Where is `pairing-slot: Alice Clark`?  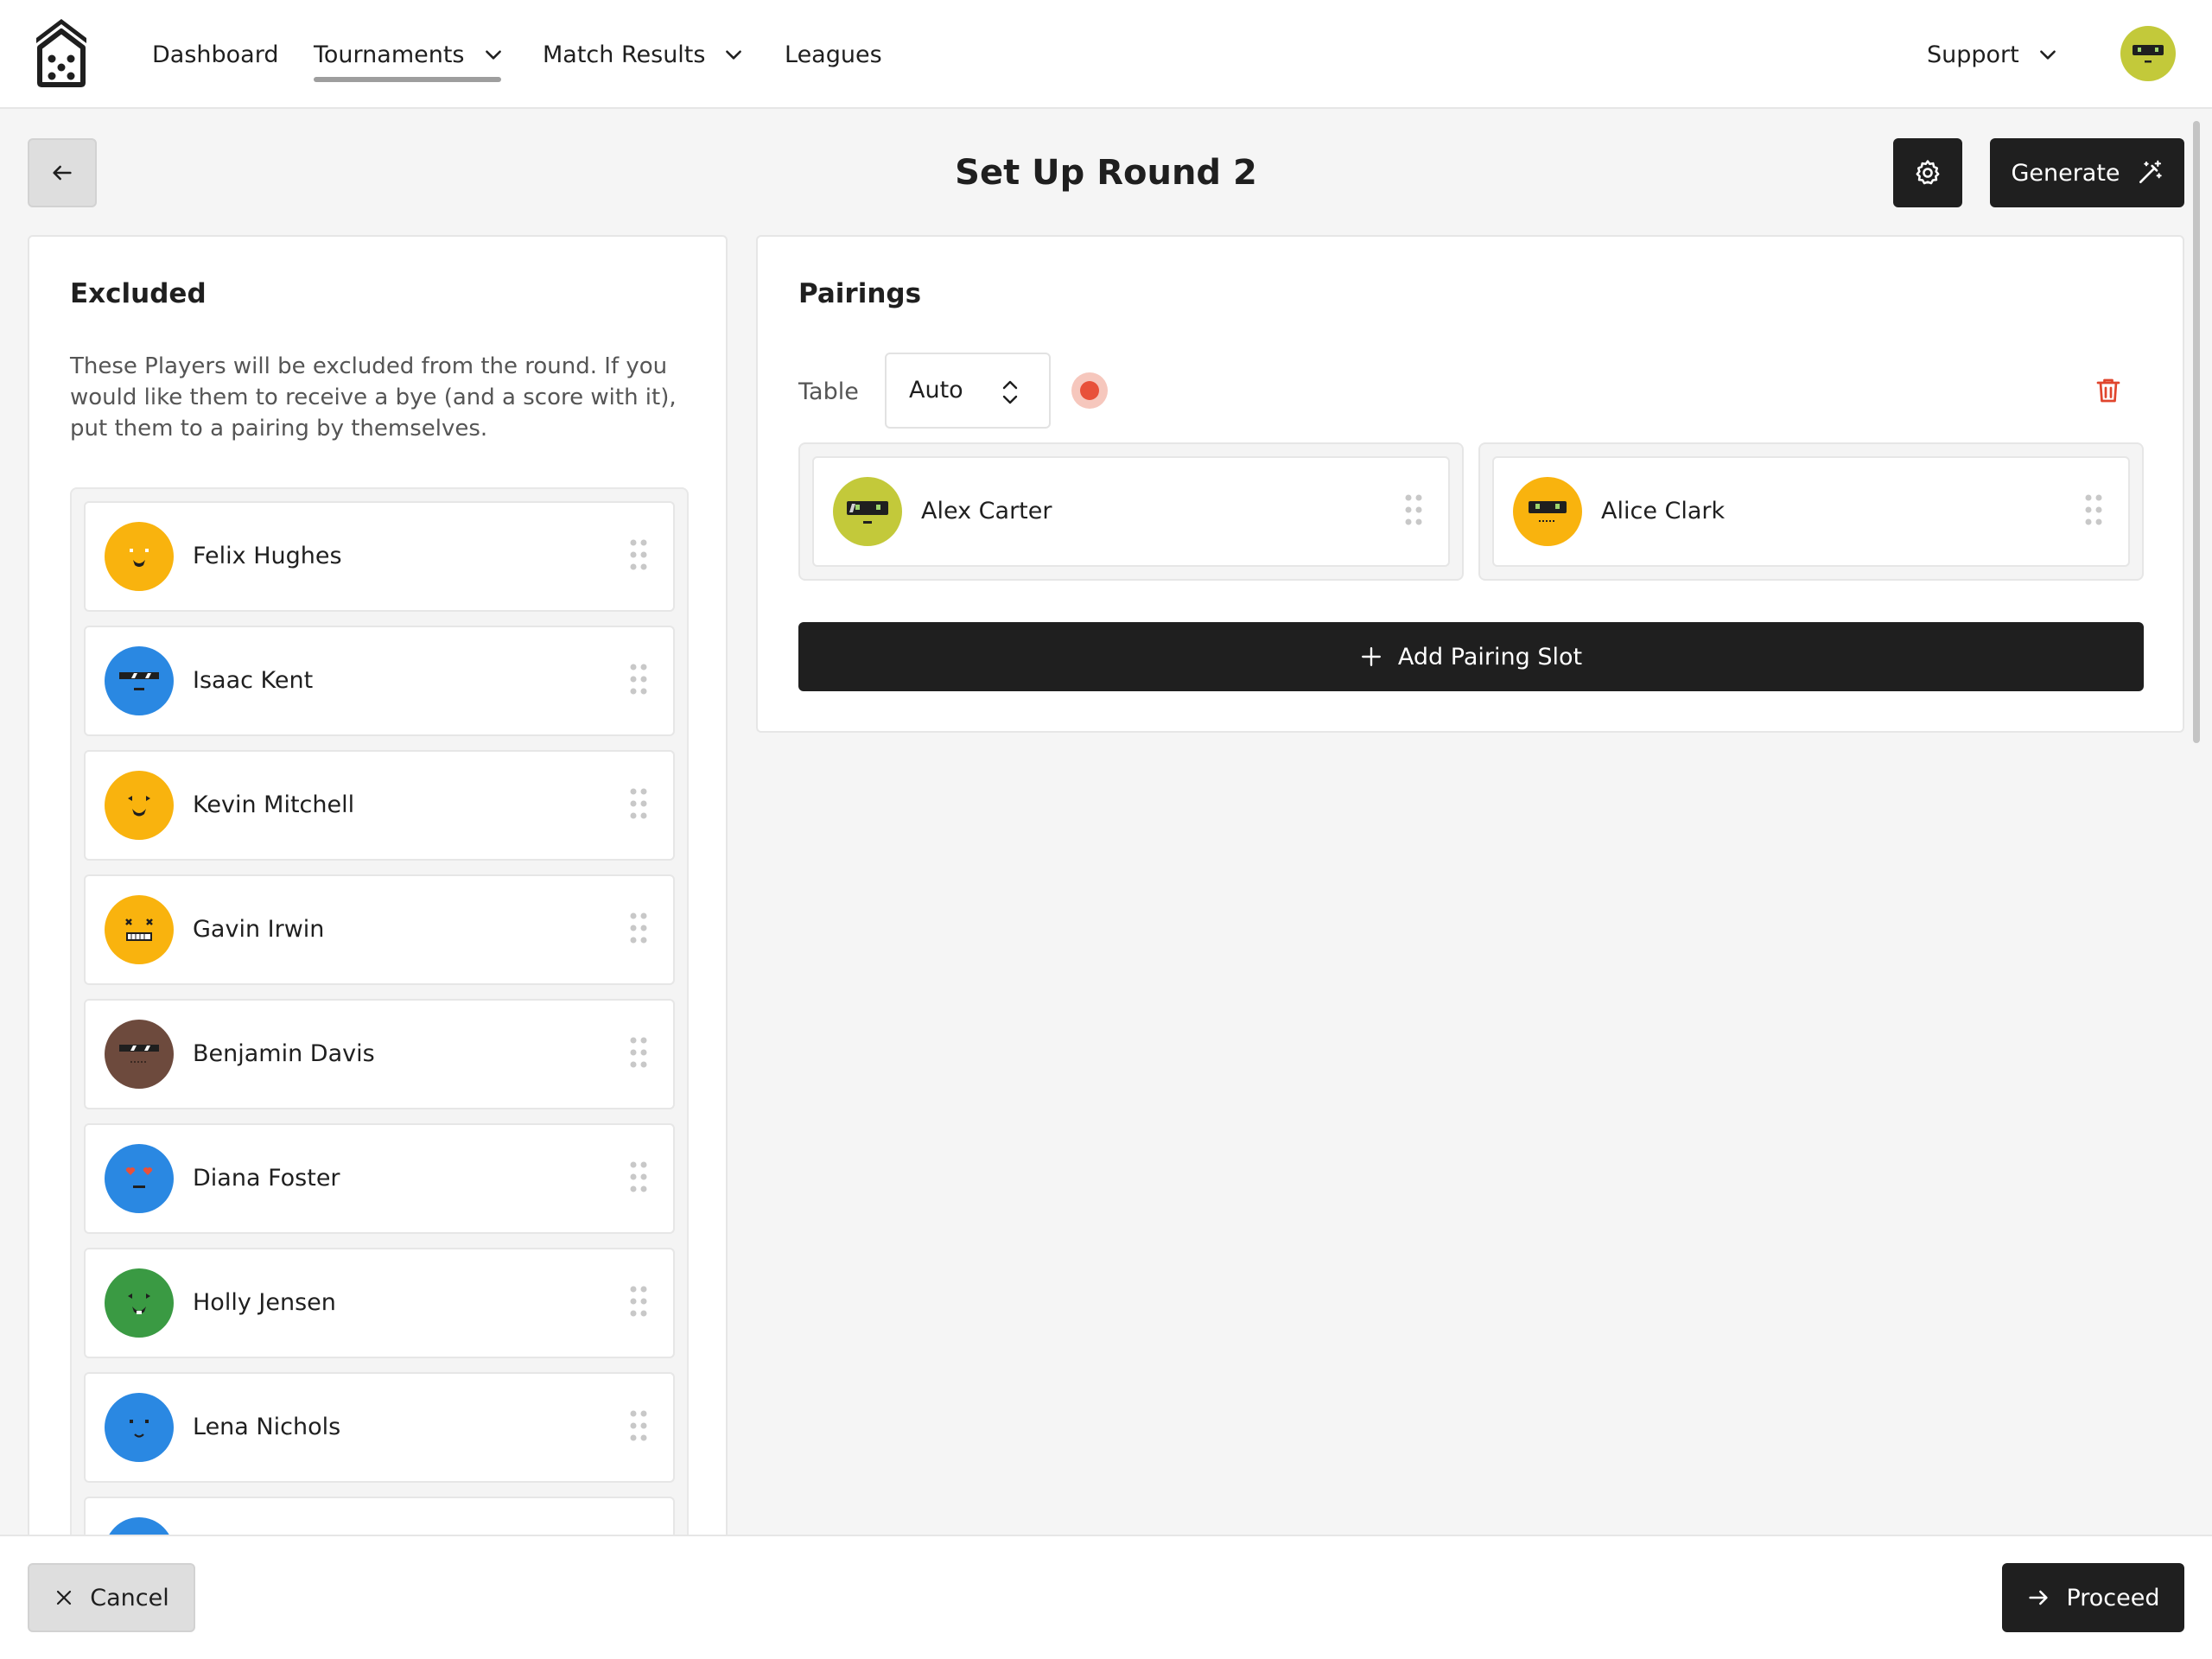
pairing-slot: Alice Clark is located at coordinates (1811, 511).